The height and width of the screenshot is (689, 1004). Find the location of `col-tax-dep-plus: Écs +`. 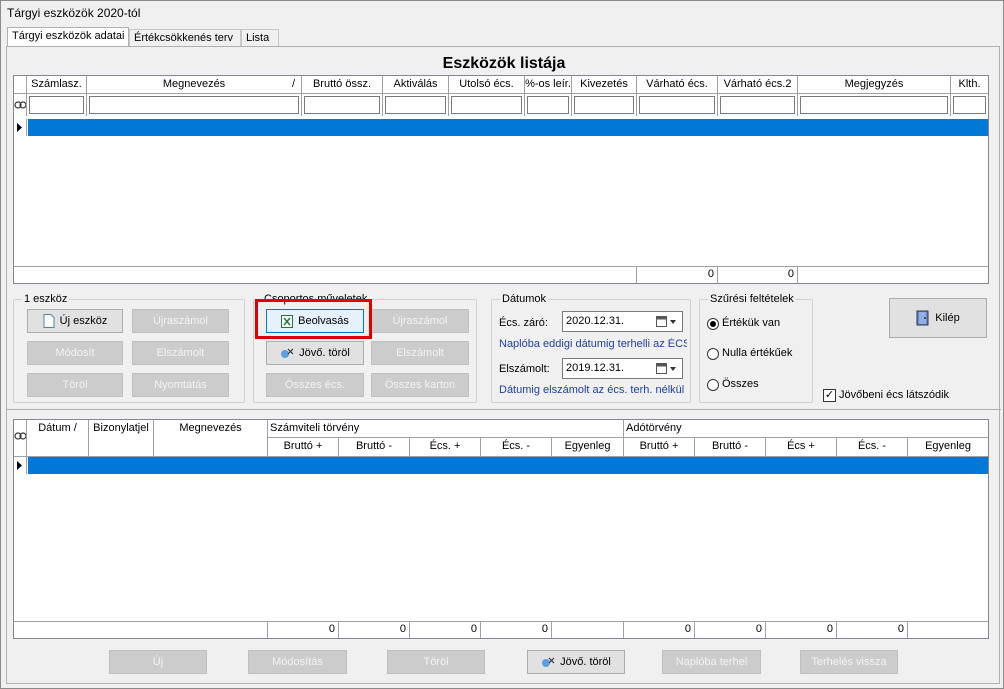

col-tax-dep-plus: Écs + is located at coordinates (801, 447).